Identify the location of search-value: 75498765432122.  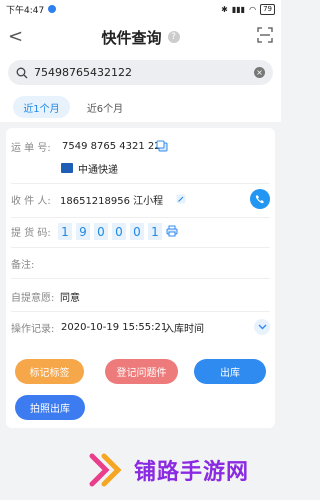
(83, 72).